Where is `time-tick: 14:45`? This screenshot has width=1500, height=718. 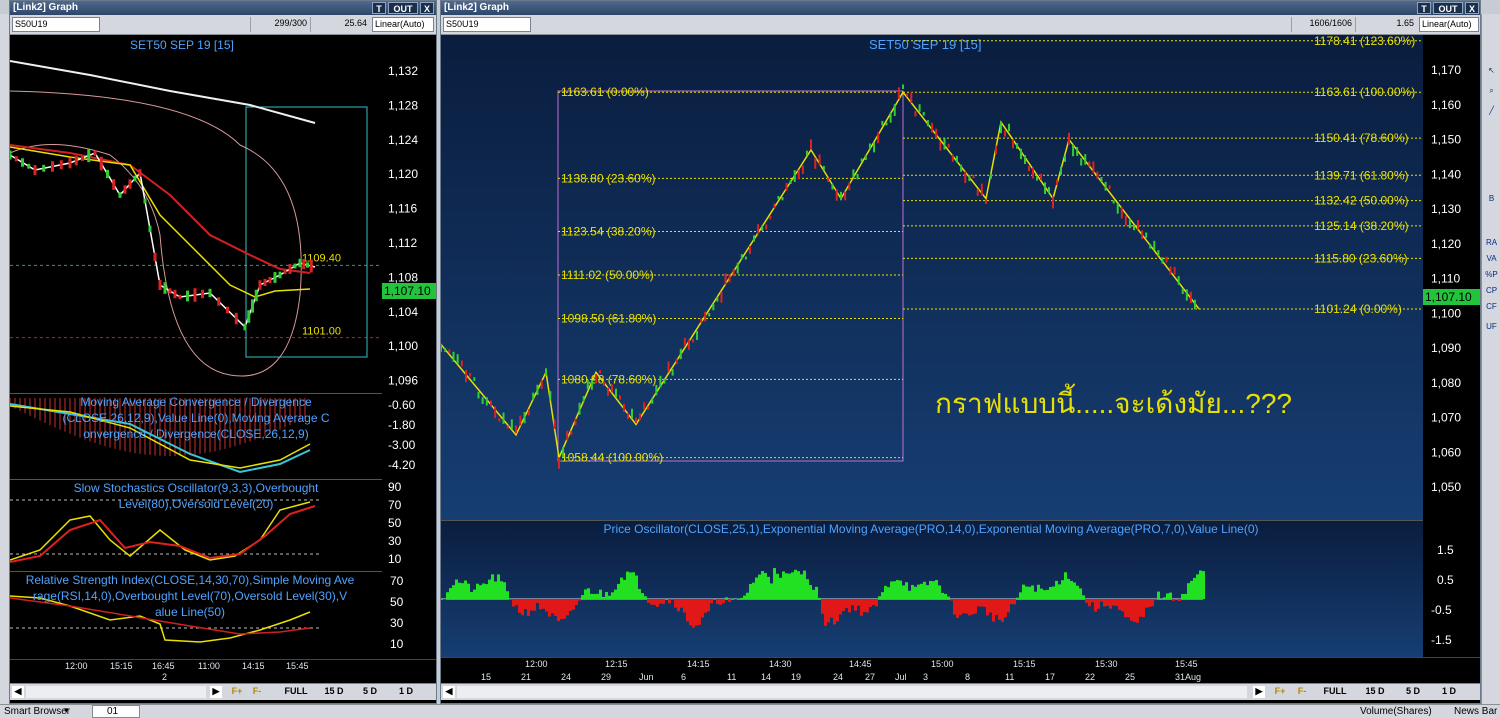
time-tick: 14:45 is located at coordinates (860, 664).